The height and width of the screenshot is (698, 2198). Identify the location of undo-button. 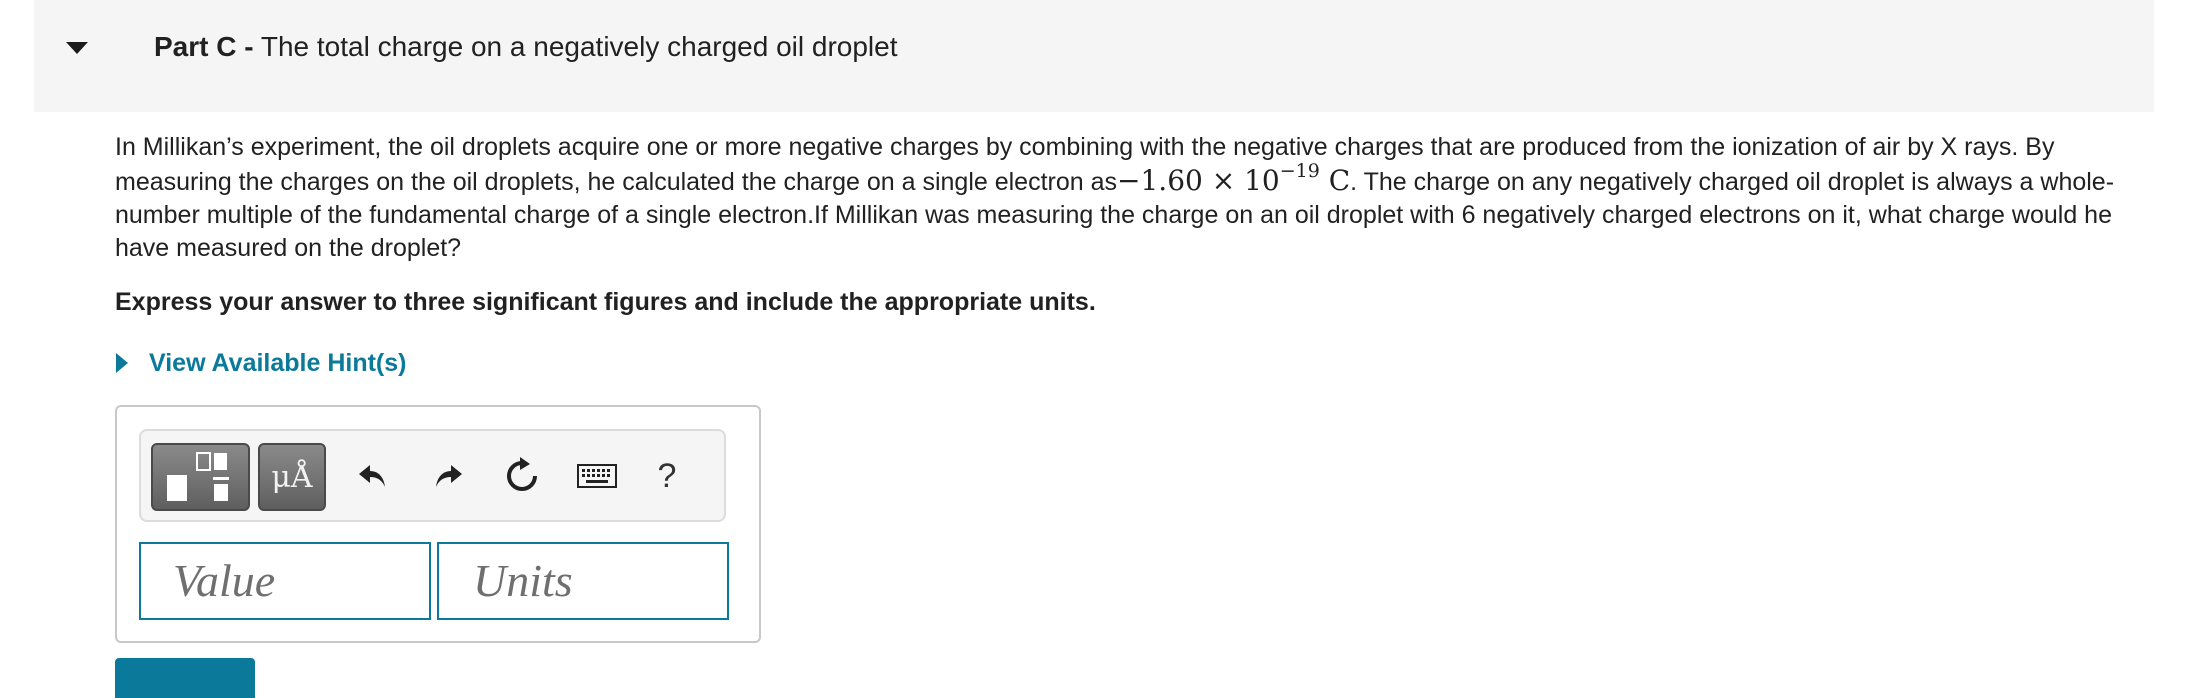
(373, 476).